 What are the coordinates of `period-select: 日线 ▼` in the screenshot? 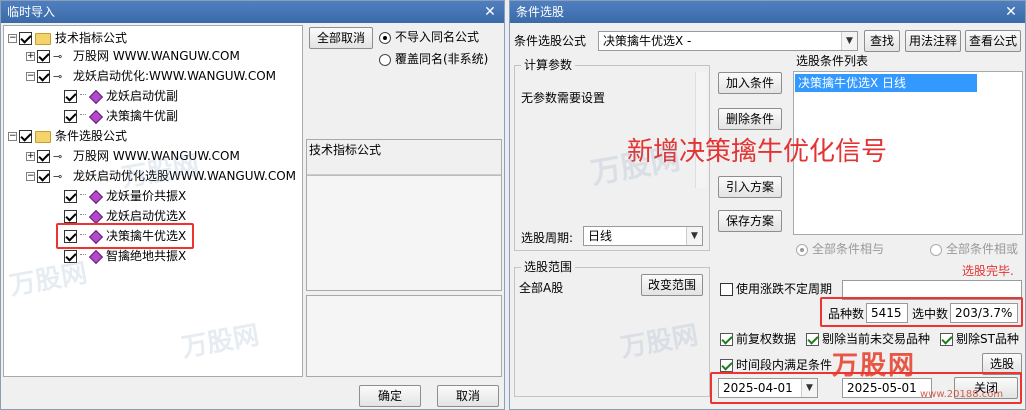 It's located at (643, 236).